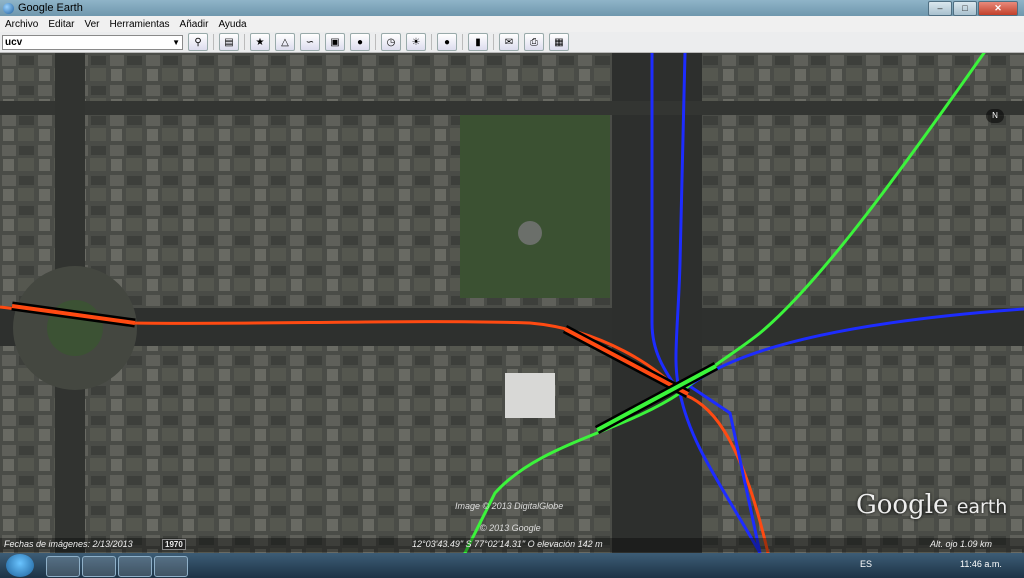  Describe the element at coordinates (965, 8) in the screenshot. I see `maximize-button: □` at that location.